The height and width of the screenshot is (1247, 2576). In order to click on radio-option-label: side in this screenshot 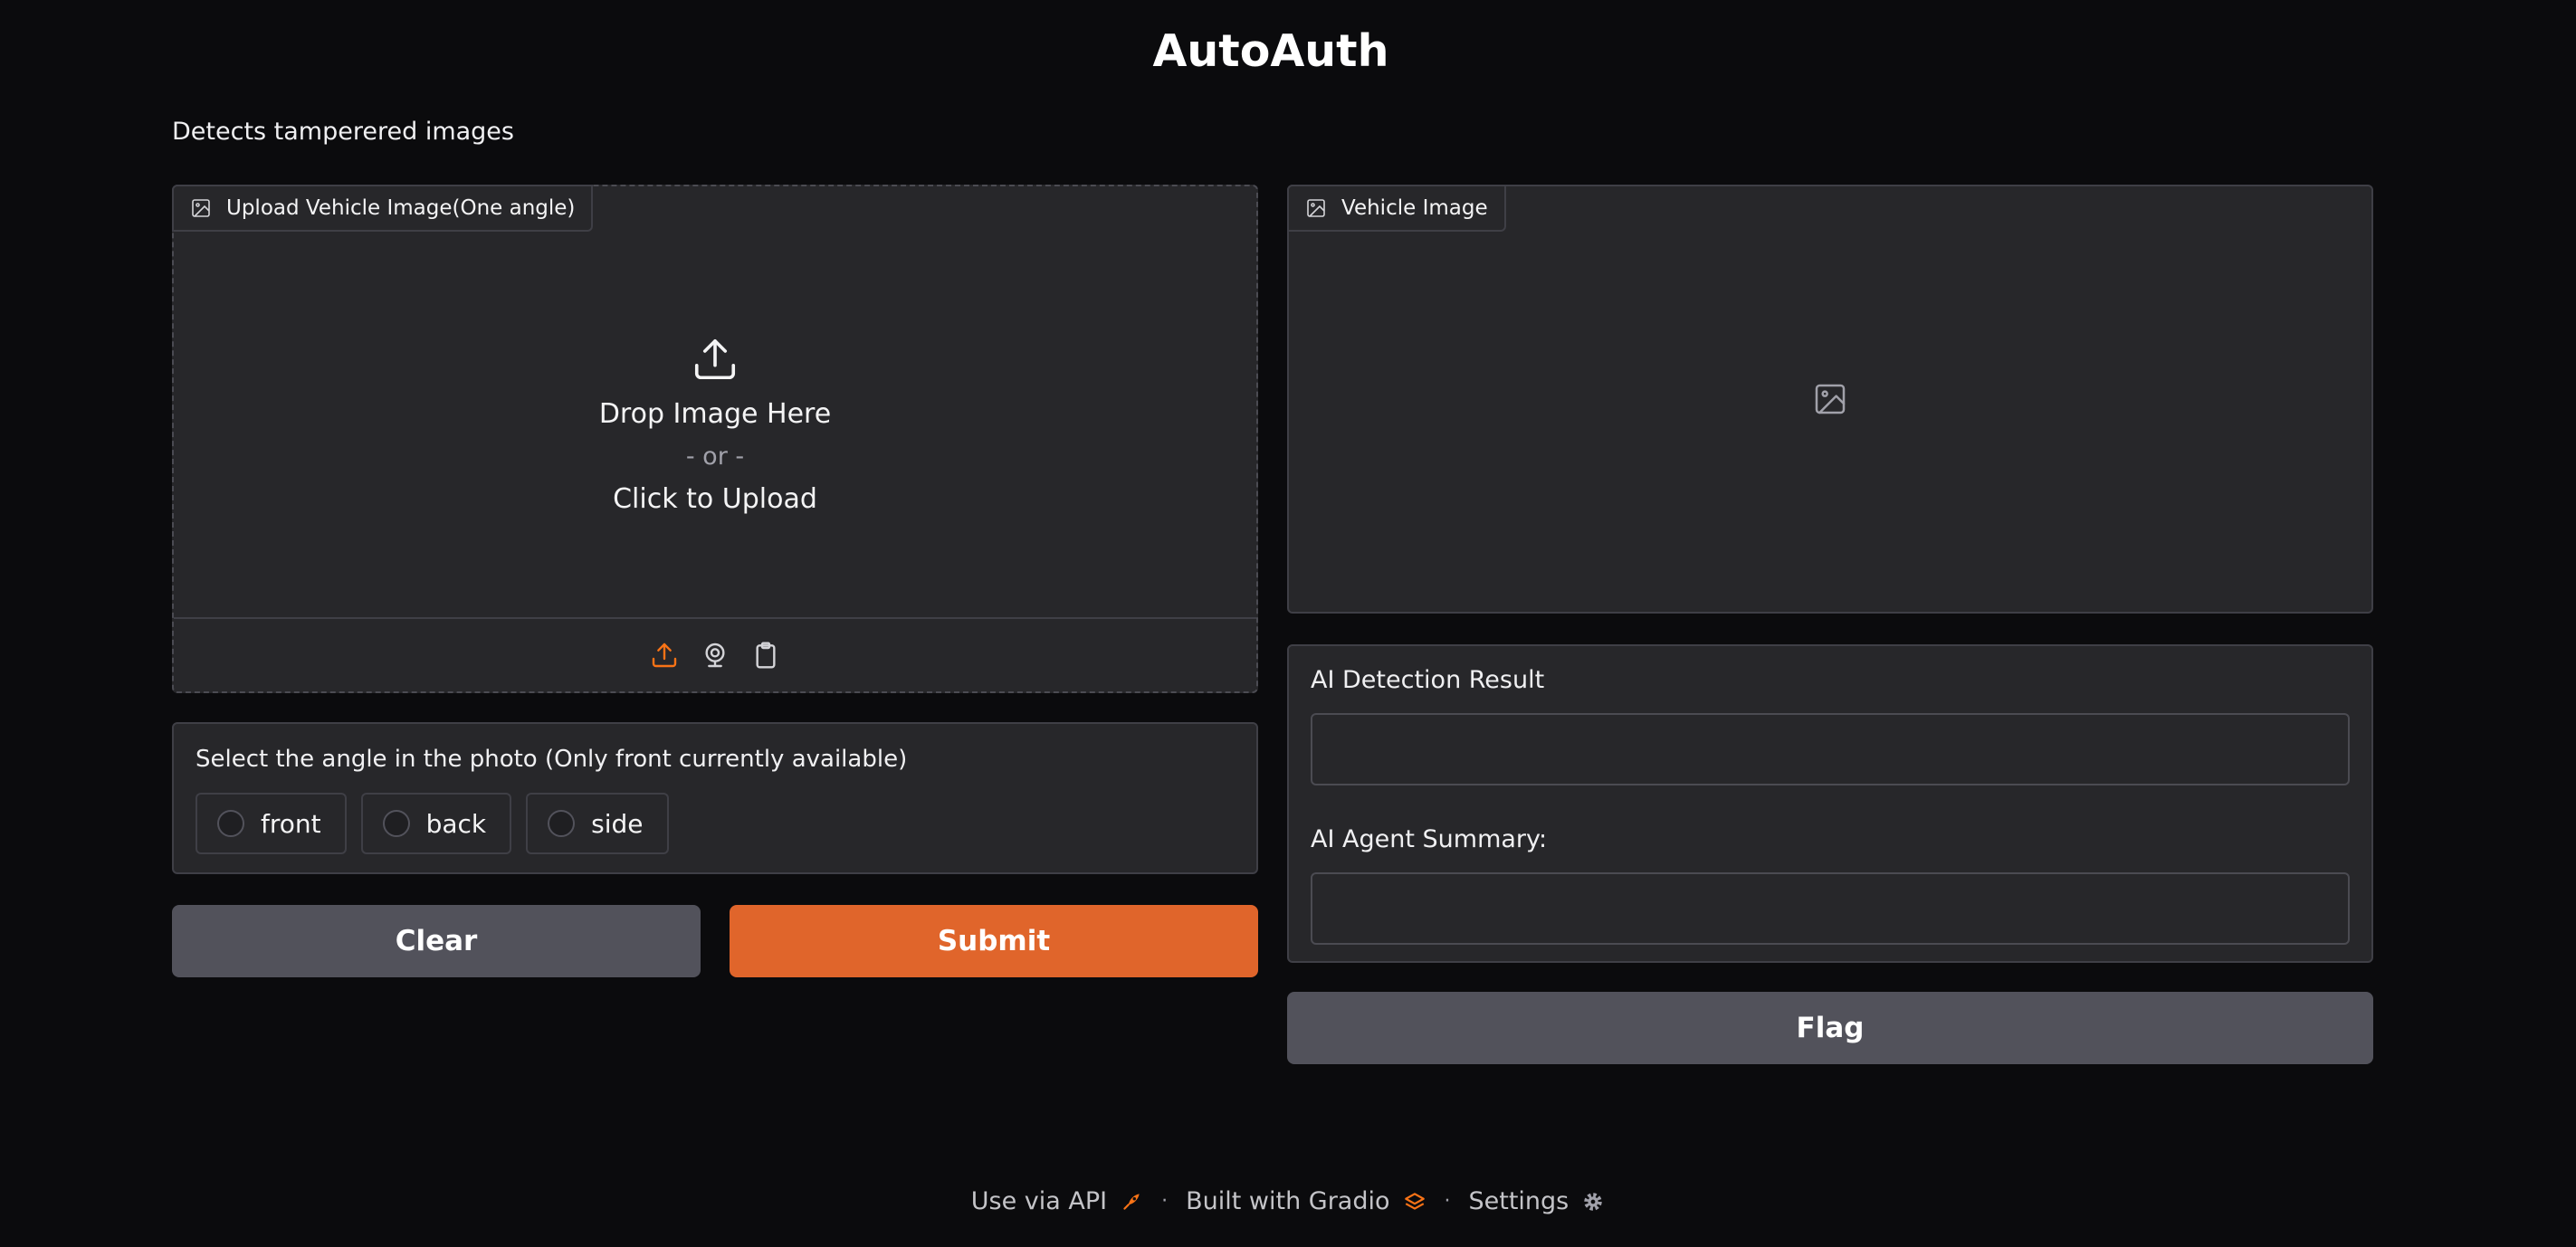, I will do `click(617, 823)`.